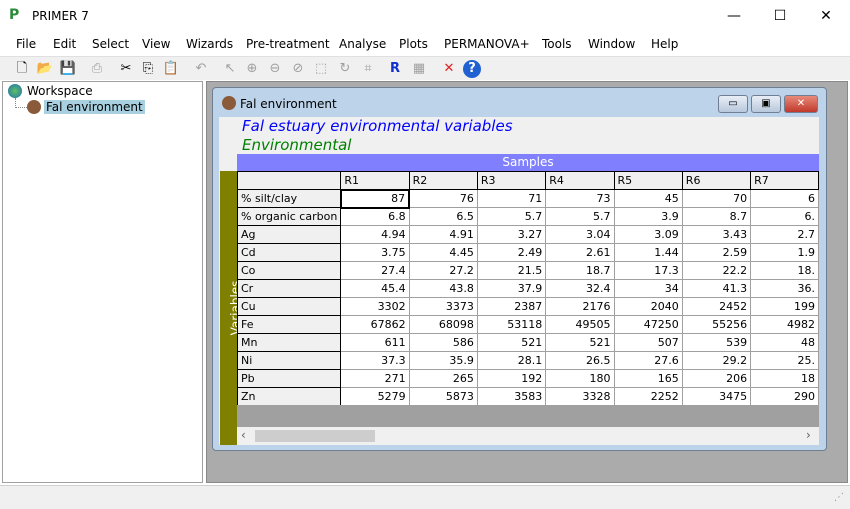 The height and width of the screenshot is (509, 850). Describe the element at coordinates (580, 324) in the screenshot. I see `data-cell: 49505` at that location.